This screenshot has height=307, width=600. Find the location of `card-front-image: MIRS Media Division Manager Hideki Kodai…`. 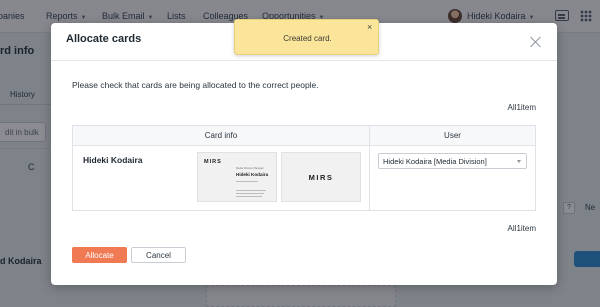

card-front-image: MIRS Media Division Manager Hideki Kodai… is located at coordinates (237, 177).